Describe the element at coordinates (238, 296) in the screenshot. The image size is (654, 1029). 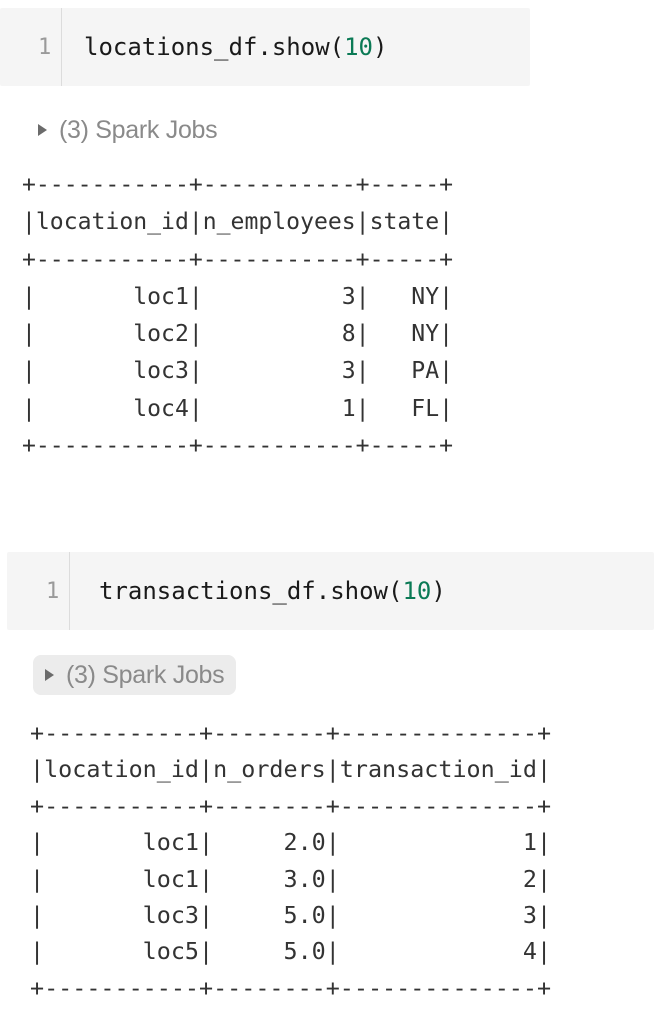
I see `output-line: | loc1| 3| NY|` at that location.